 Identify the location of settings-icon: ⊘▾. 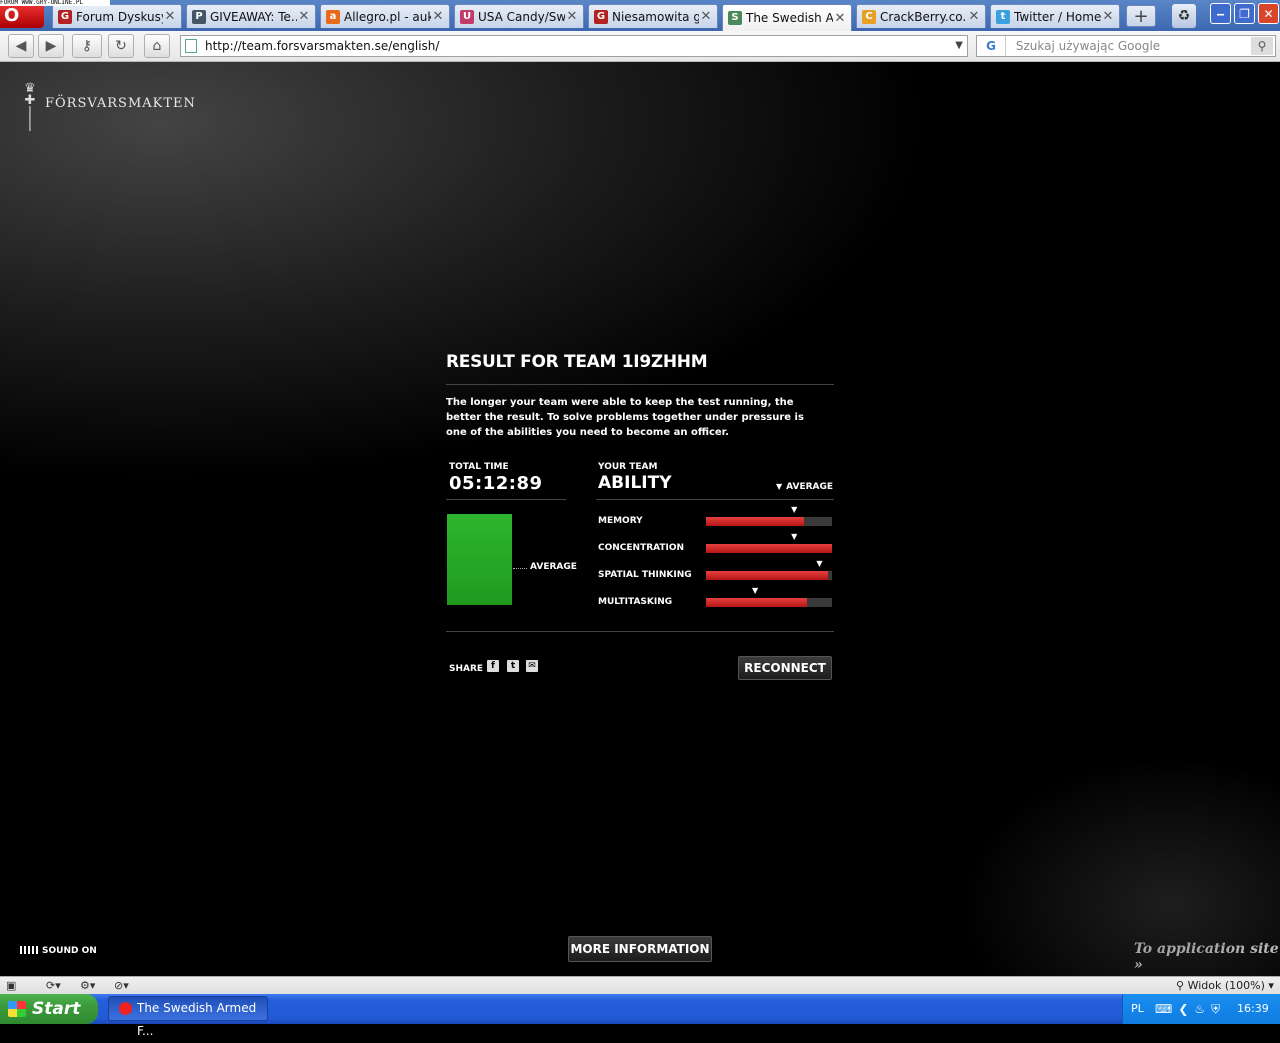
(121, 985).